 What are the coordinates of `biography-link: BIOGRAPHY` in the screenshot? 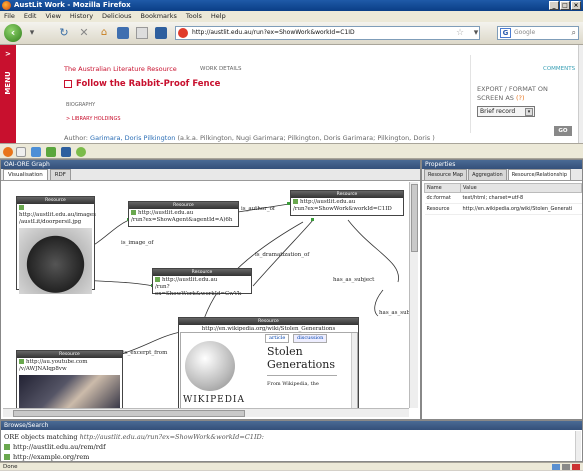 It's located at (80, 105).